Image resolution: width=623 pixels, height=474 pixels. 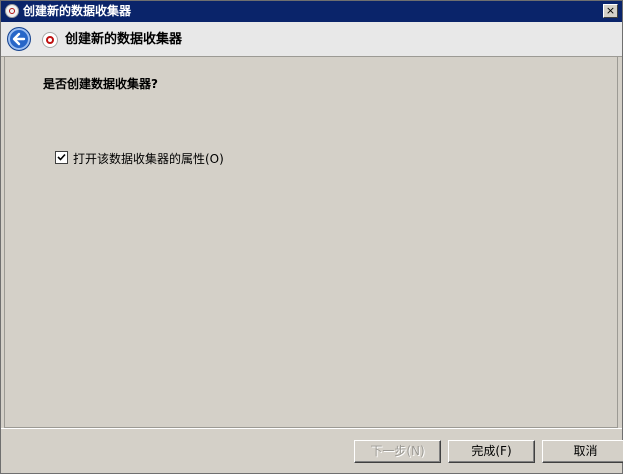 I want to click on close-icon: ×, so click(x=610, y=10).